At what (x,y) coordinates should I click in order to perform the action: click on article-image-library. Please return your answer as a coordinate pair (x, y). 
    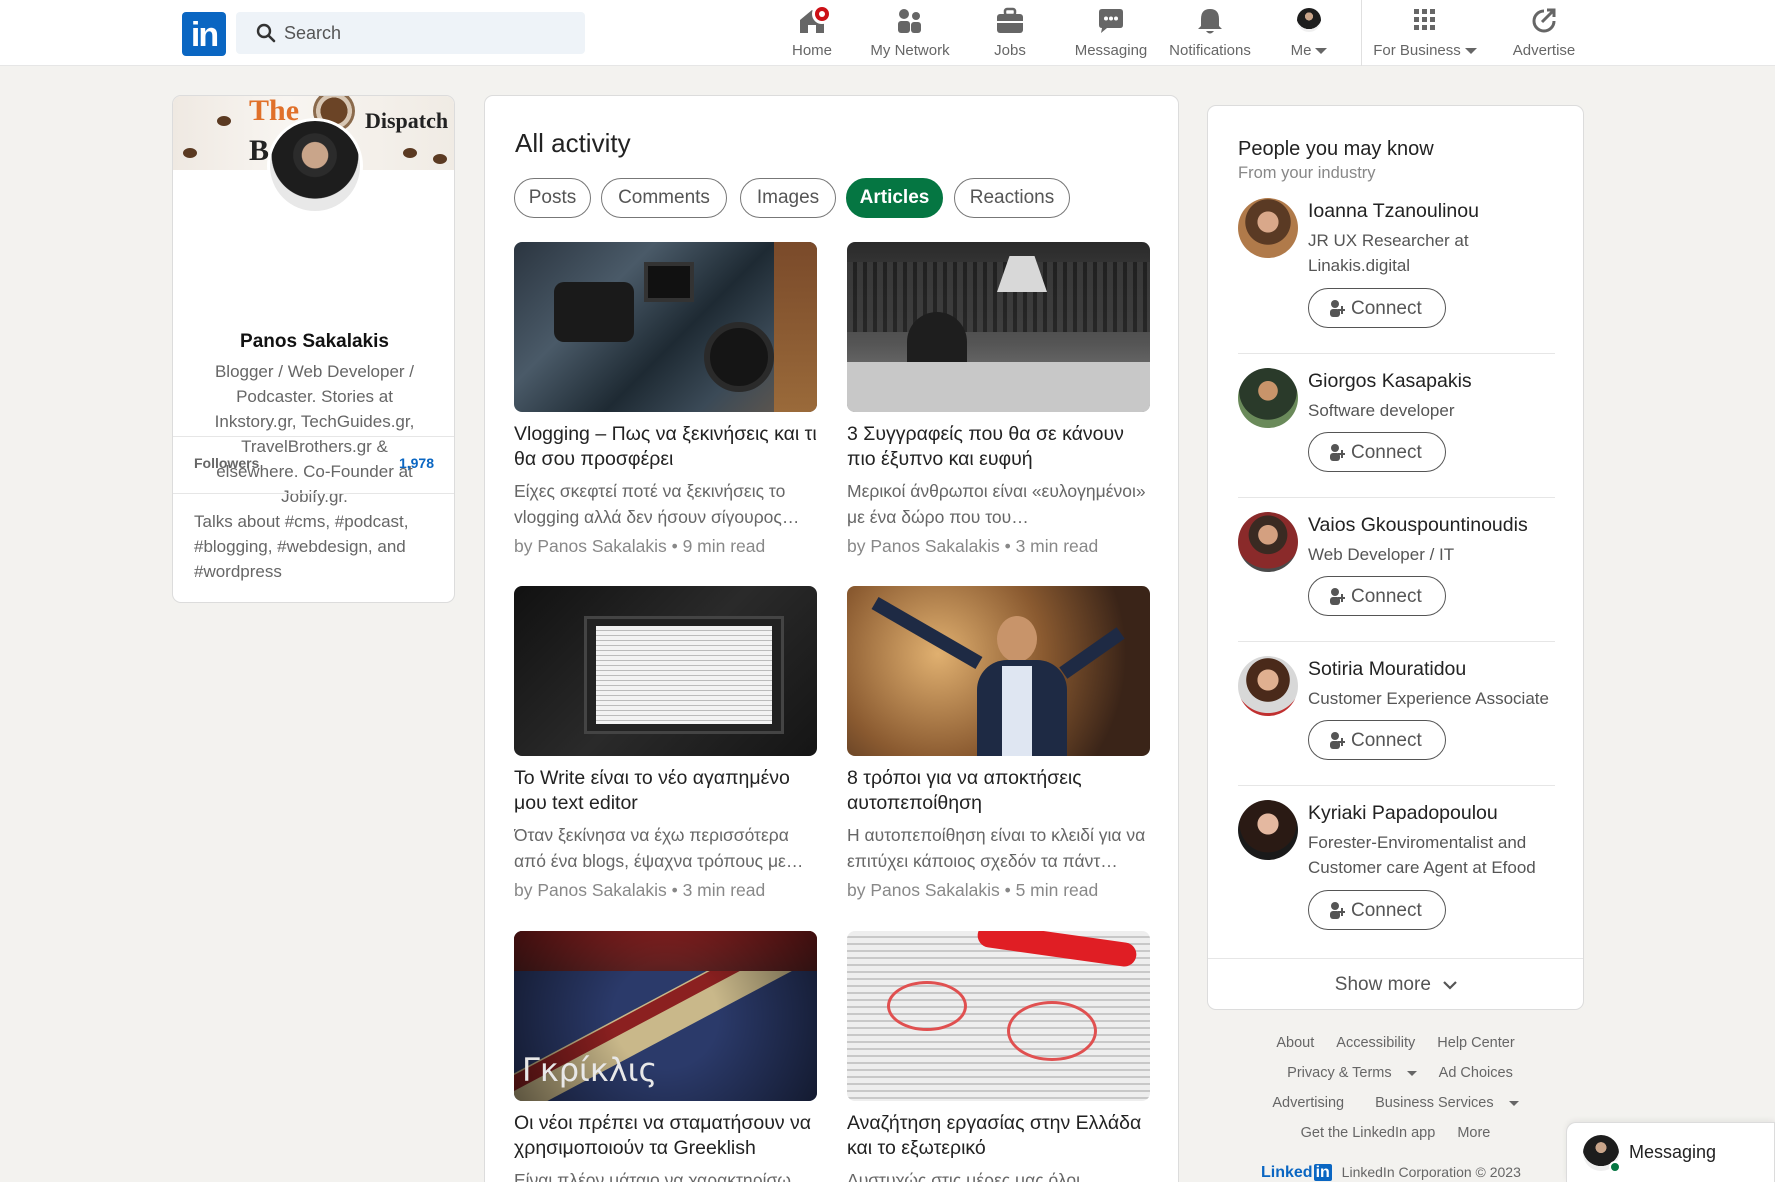
    Looking at the image, I should click on (998, 327).